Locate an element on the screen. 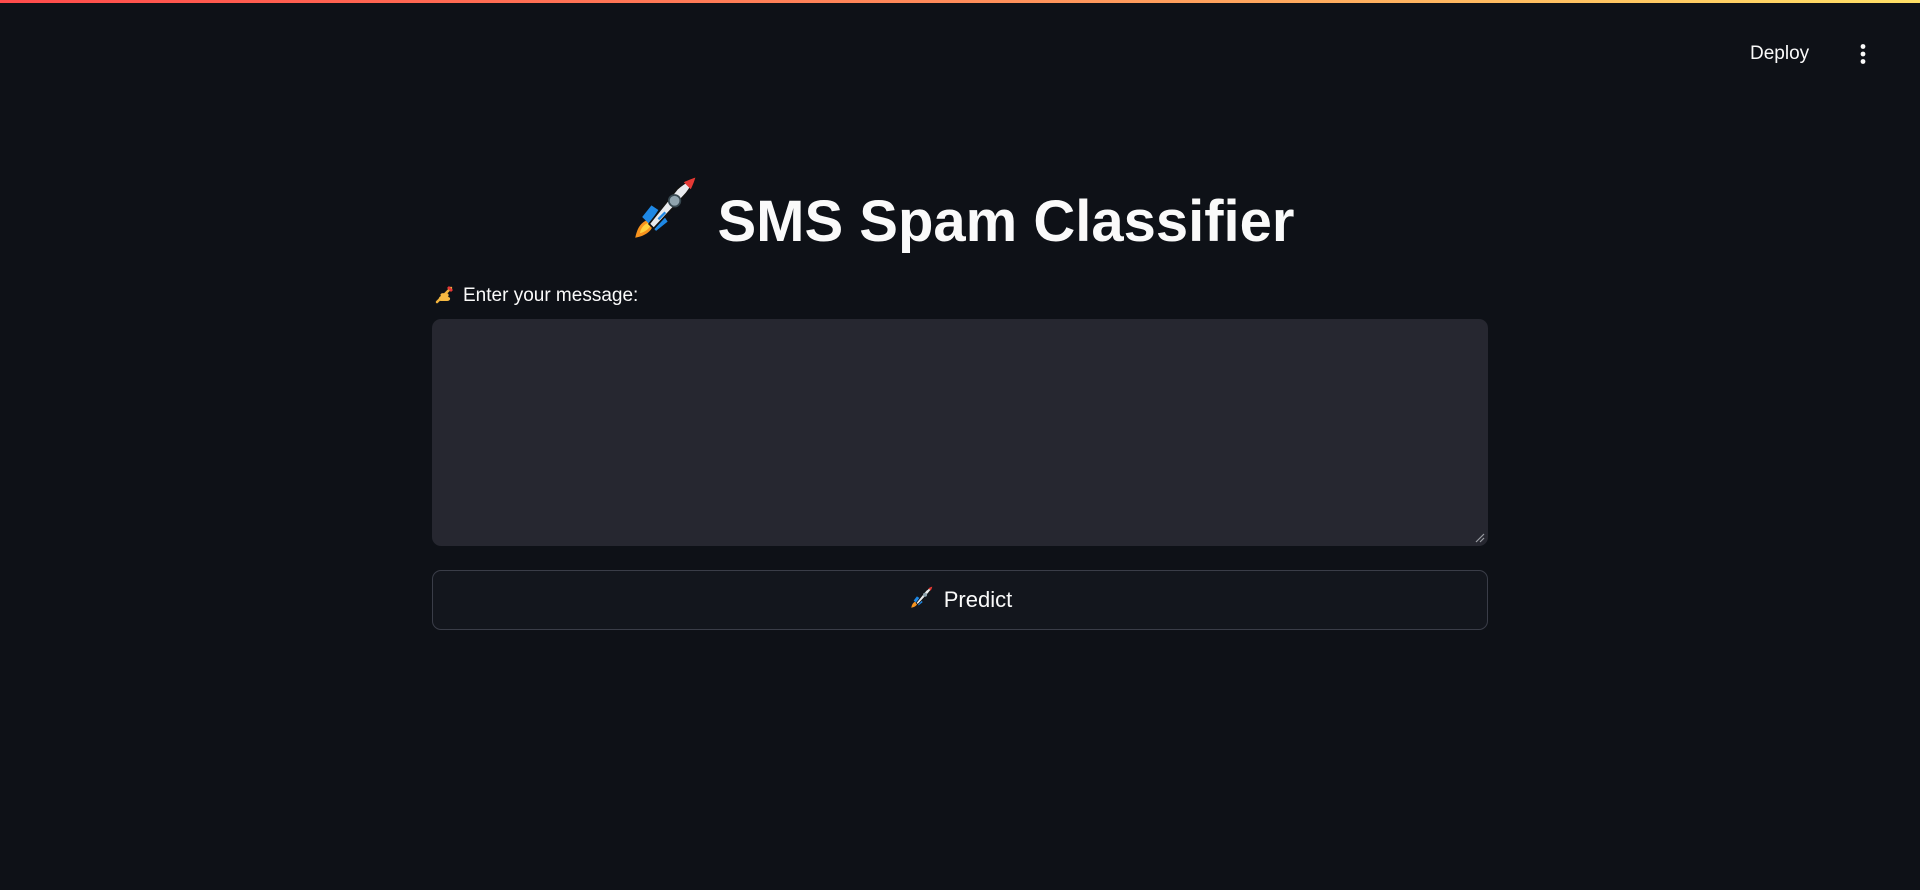 This screenshot has width=1920, height=890. more-vertical-icon is located at coordinates (1863, 54).